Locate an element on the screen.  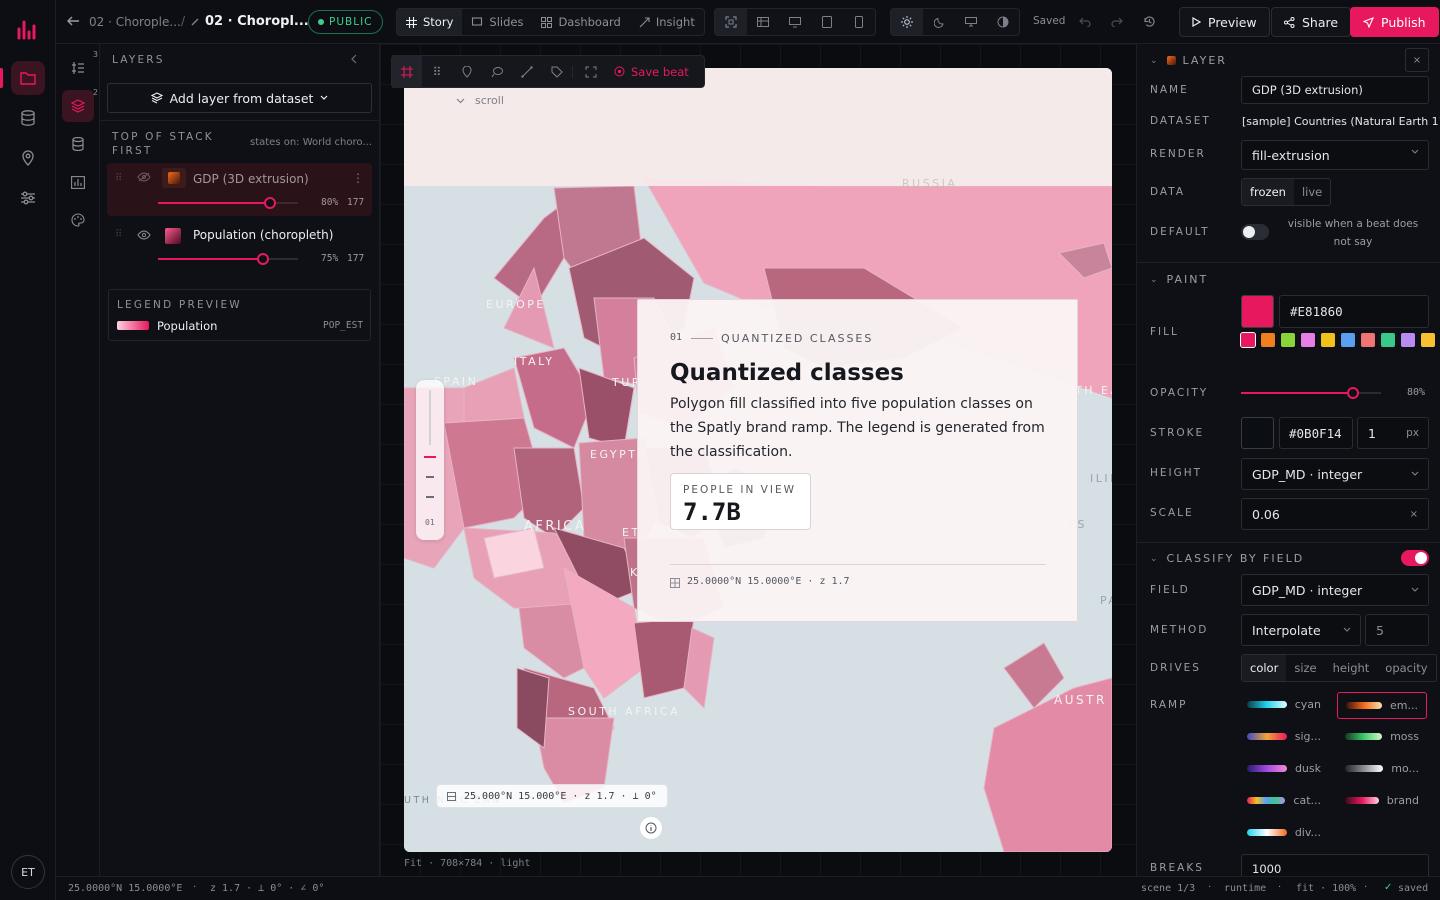
print-icon is located at coordinates (971, 22).